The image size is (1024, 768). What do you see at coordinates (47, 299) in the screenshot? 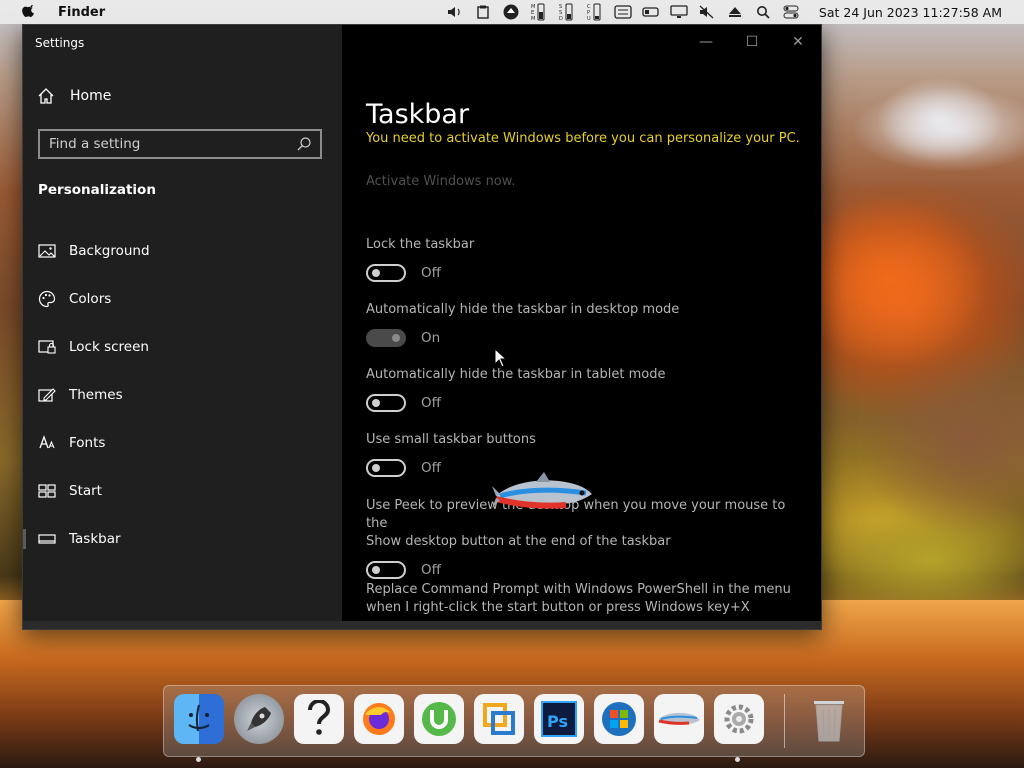
I see `palette-icon` at bounding box center [47, 299].